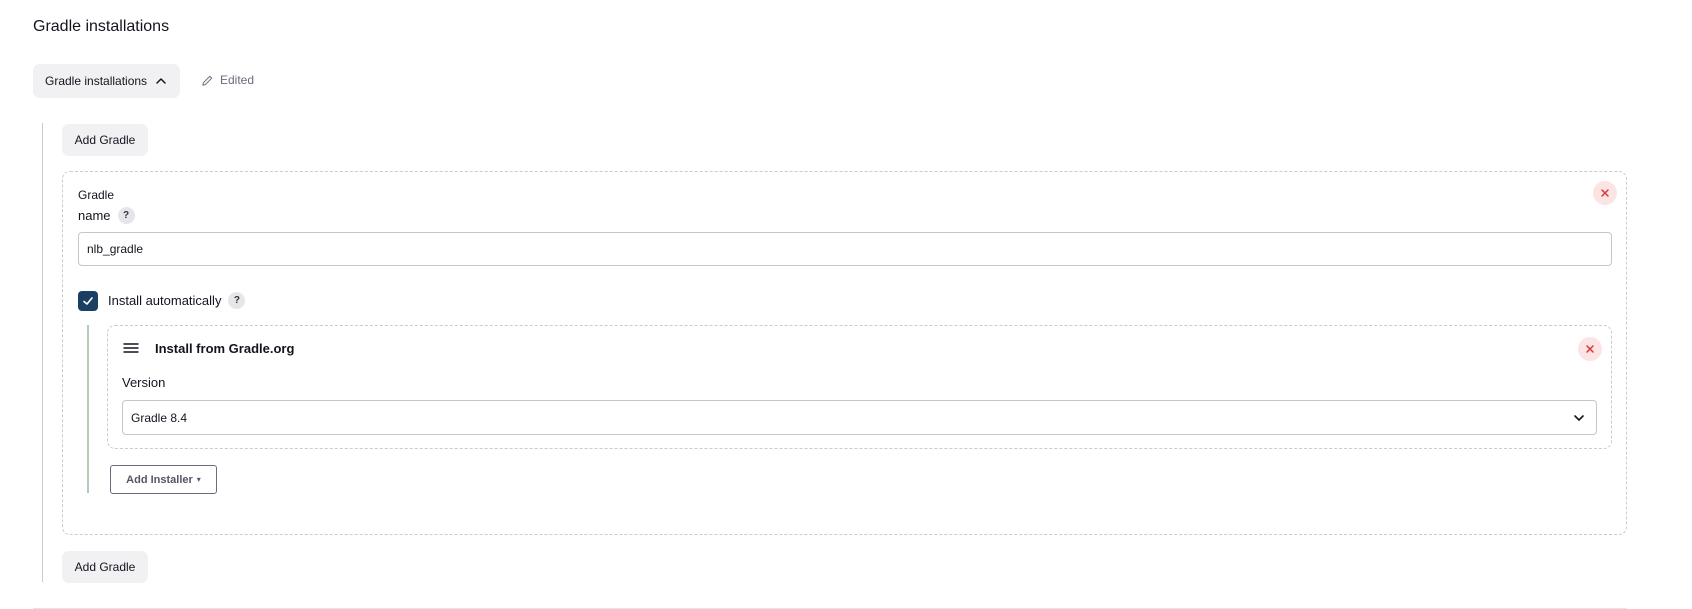  I want to click on version-label: Version, so click(144, 382).